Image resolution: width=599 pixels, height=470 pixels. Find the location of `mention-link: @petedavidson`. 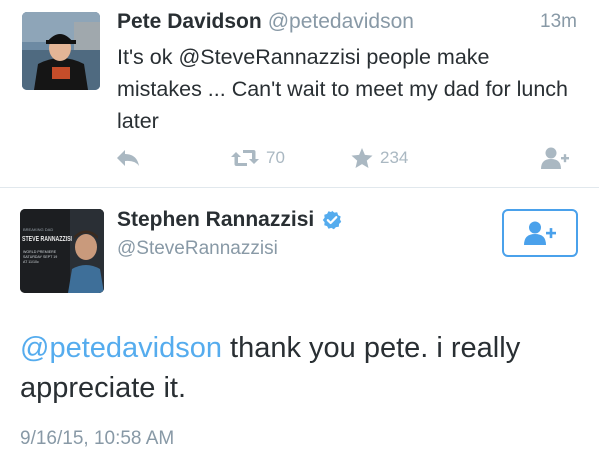

mention-link: @petedavidson is located at coordinates (121, 348).